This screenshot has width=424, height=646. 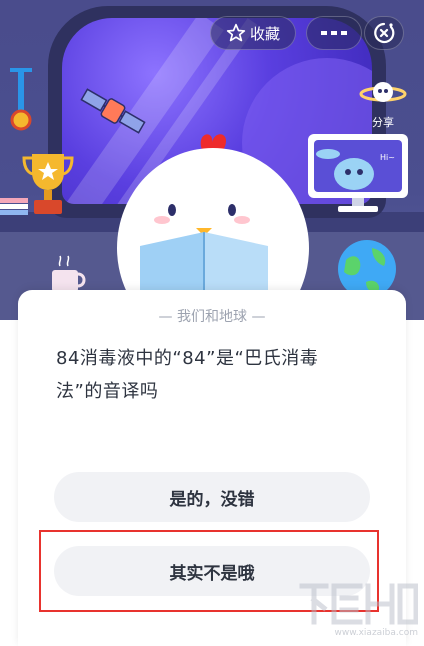 I want to click on close-button, so click(x=384, y=33).